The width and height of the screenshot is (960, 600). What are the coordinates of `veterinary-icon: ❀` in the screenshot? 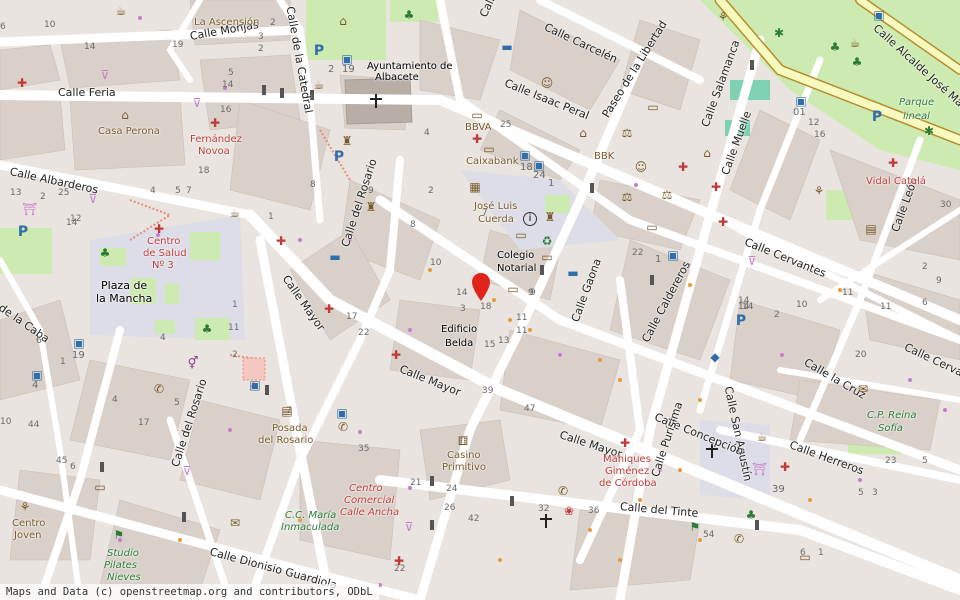 It's located at (569, 511).